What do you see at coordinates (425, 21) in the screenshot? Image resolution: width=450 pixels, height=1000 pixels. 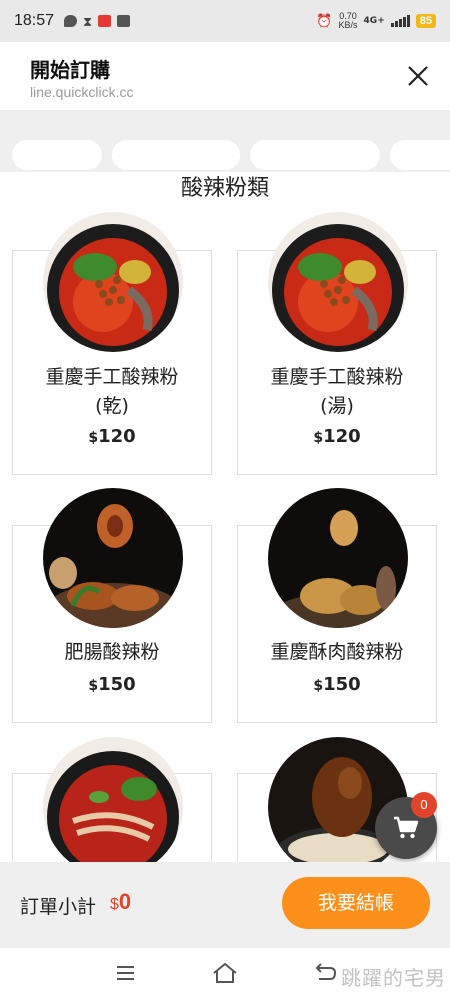 I see `battery-indicator: 85` at bounding box center [425, 21].